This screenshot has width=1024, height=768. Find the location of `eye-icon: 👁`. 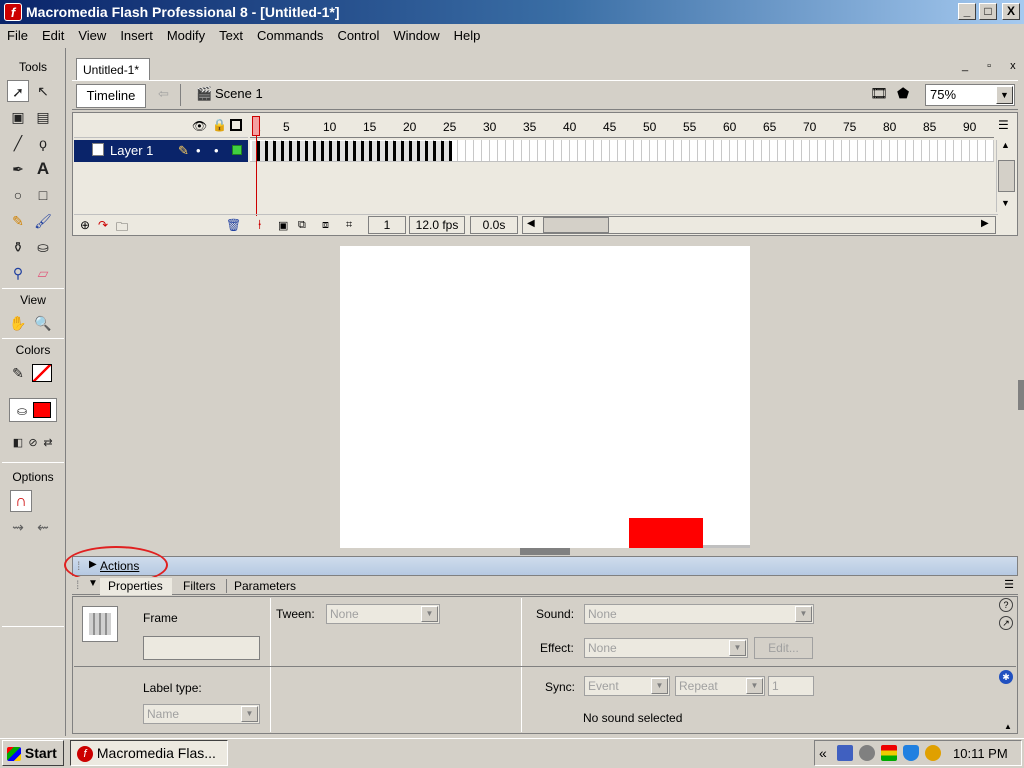

eye-icon: 👁 is located at coordinates (199, 126).